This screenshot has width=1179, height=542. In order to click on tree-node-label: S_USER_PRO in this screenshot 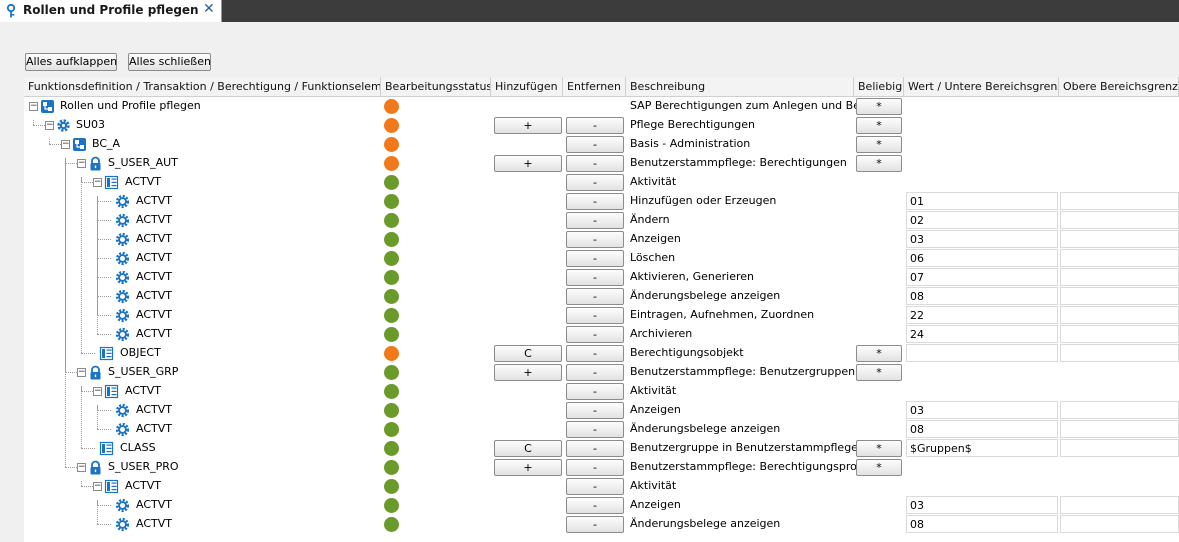, I will do `click(143, 466)`.